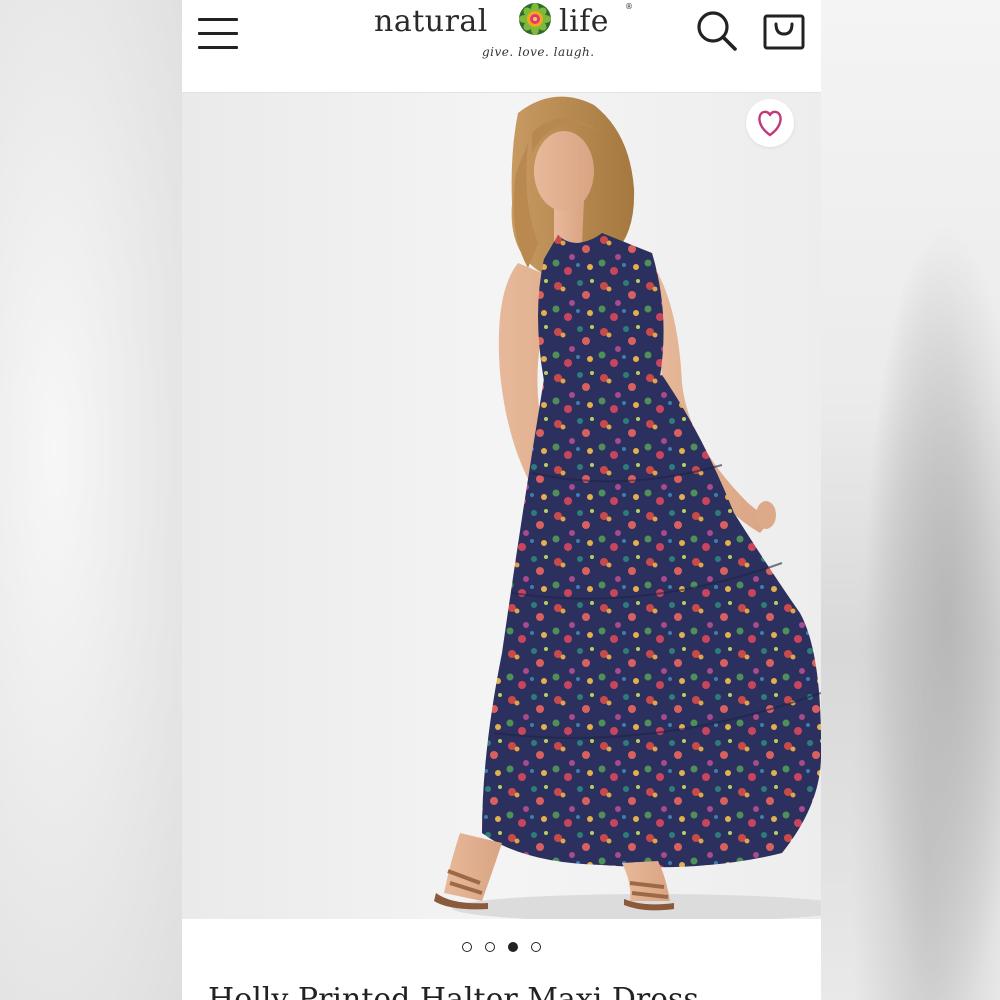 This screenshot has width=1000, height=1000. What do you see at coordinates (513, 947) in the screenshot?
I see `gallery-dot-3-active` at bounding box center [513, 947].